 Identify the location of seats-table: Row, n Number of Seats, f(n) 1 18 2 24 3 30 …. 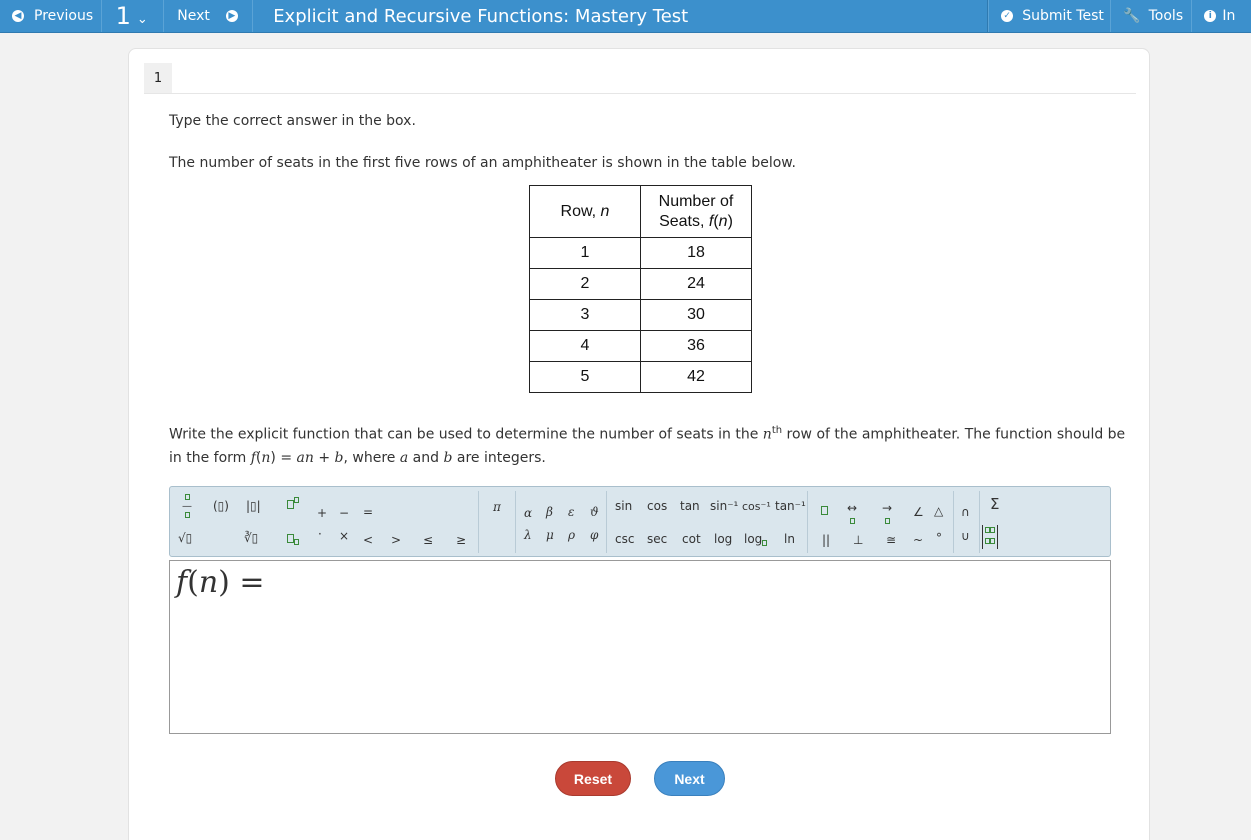
(640, 289).